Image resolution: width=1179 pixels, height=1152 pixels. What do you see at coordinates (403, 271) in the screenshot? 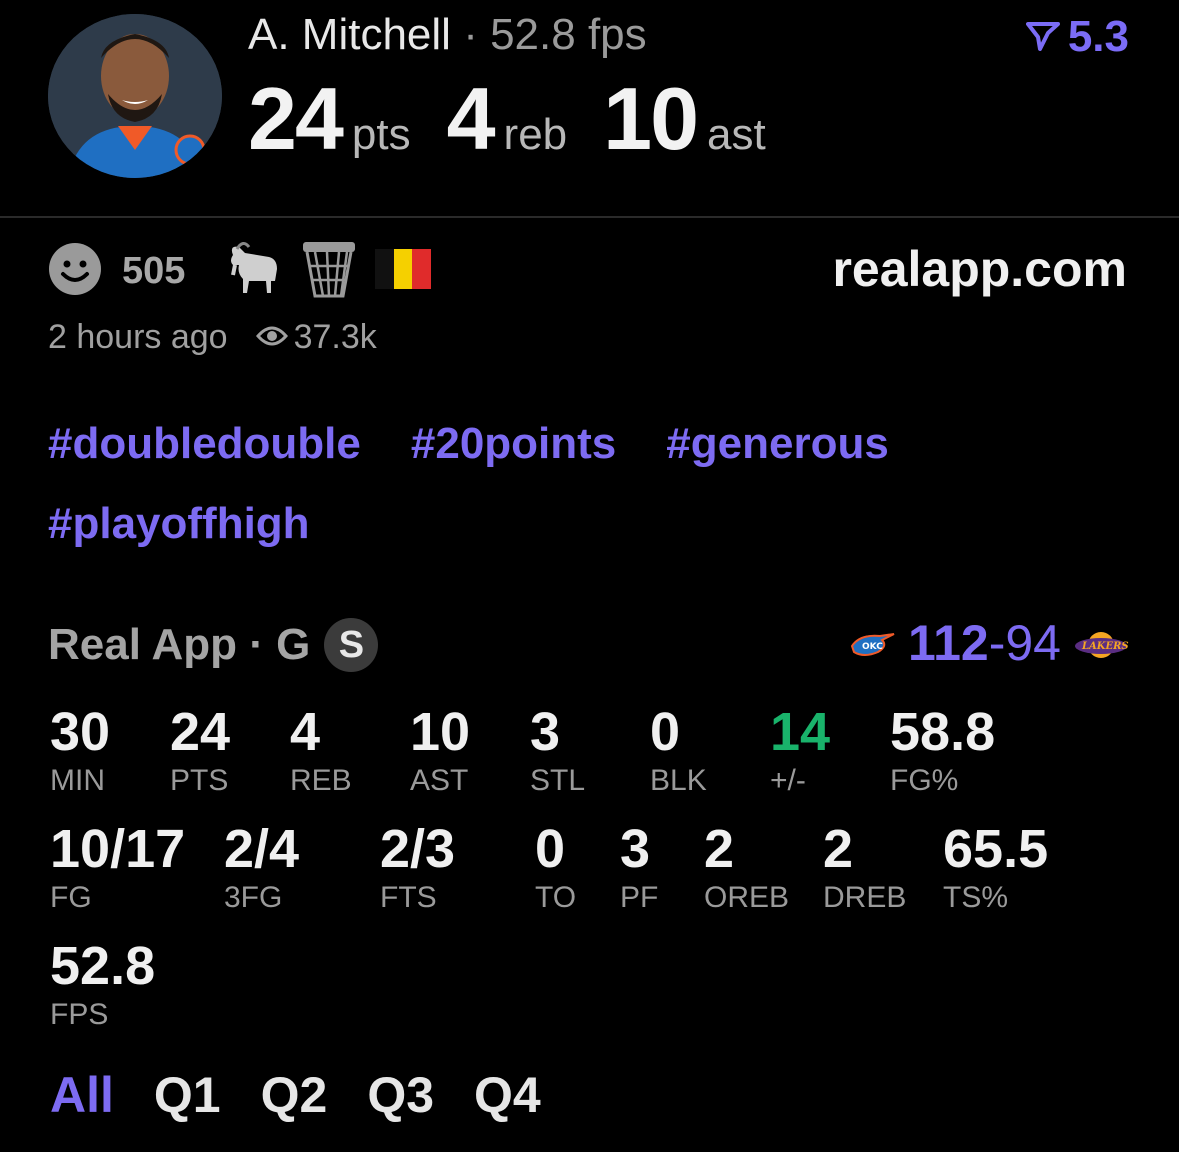
I see `belgium-flag-icon` at bounding box center [403, 271].